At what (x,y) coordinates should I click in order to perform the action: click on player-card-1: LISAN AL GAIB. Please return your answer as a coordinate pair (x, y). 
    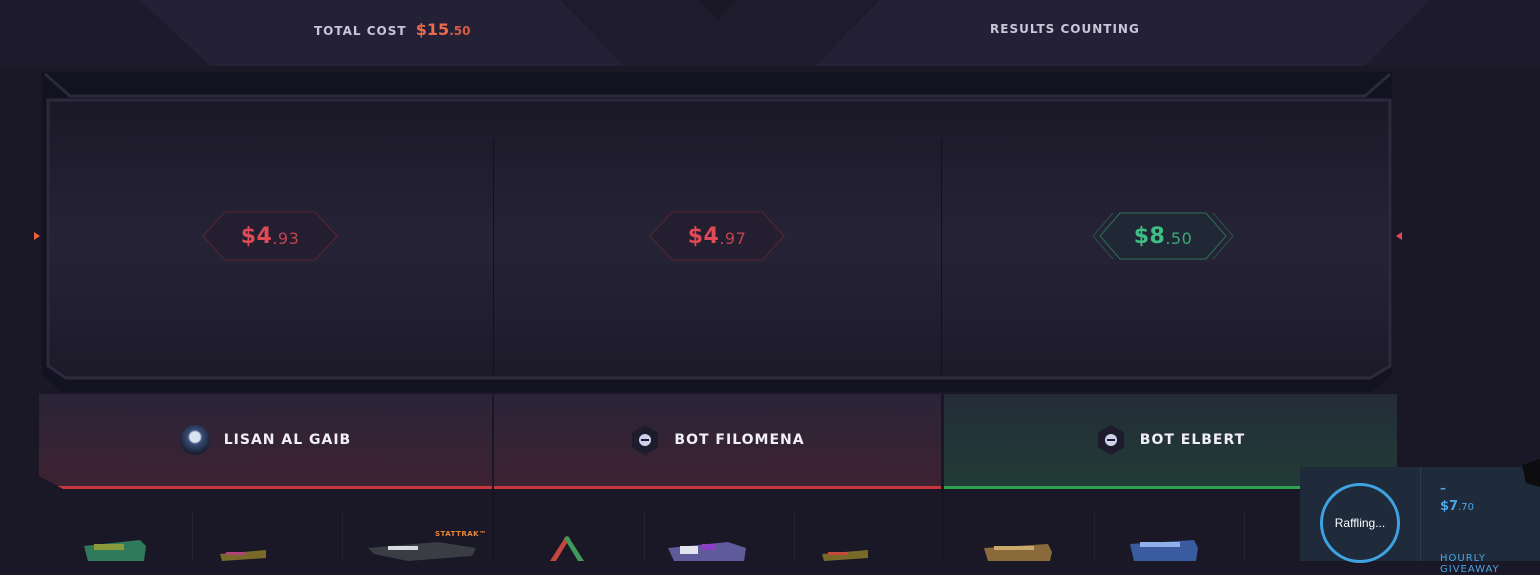
    Looking at the image, I should click on (265, 441).